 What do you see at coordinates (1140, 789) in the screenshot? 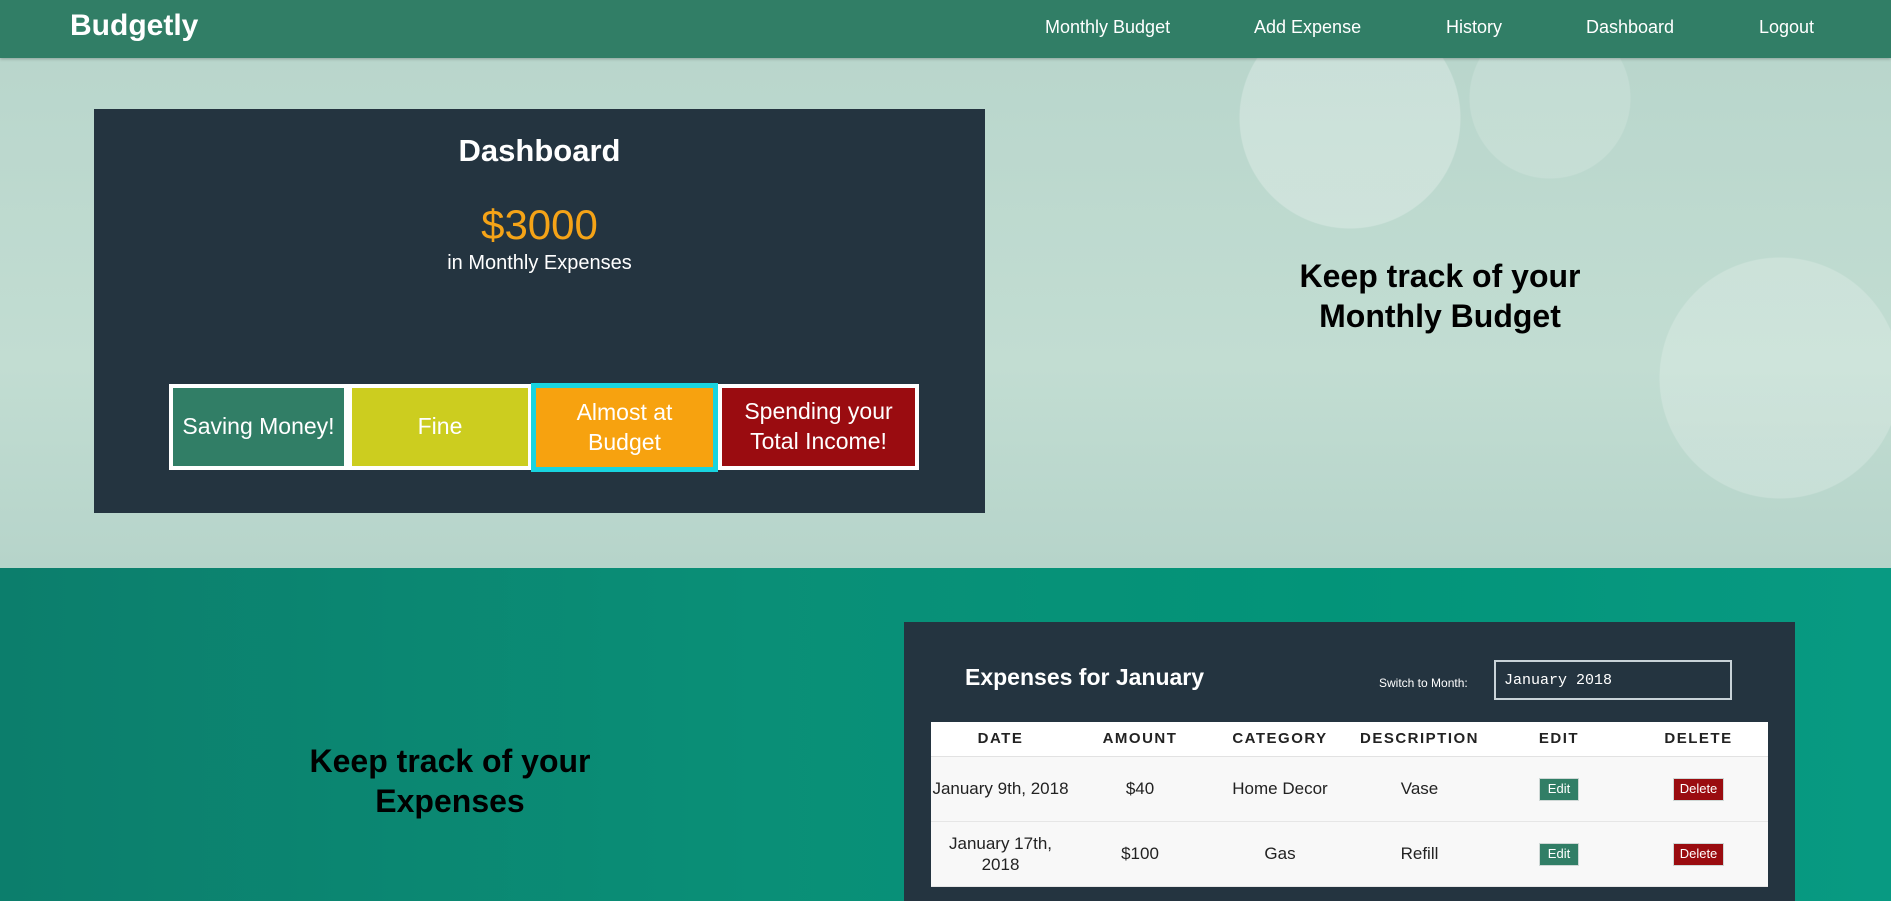
I see `cell-amount: $40` at bounding box center [1140, 789].